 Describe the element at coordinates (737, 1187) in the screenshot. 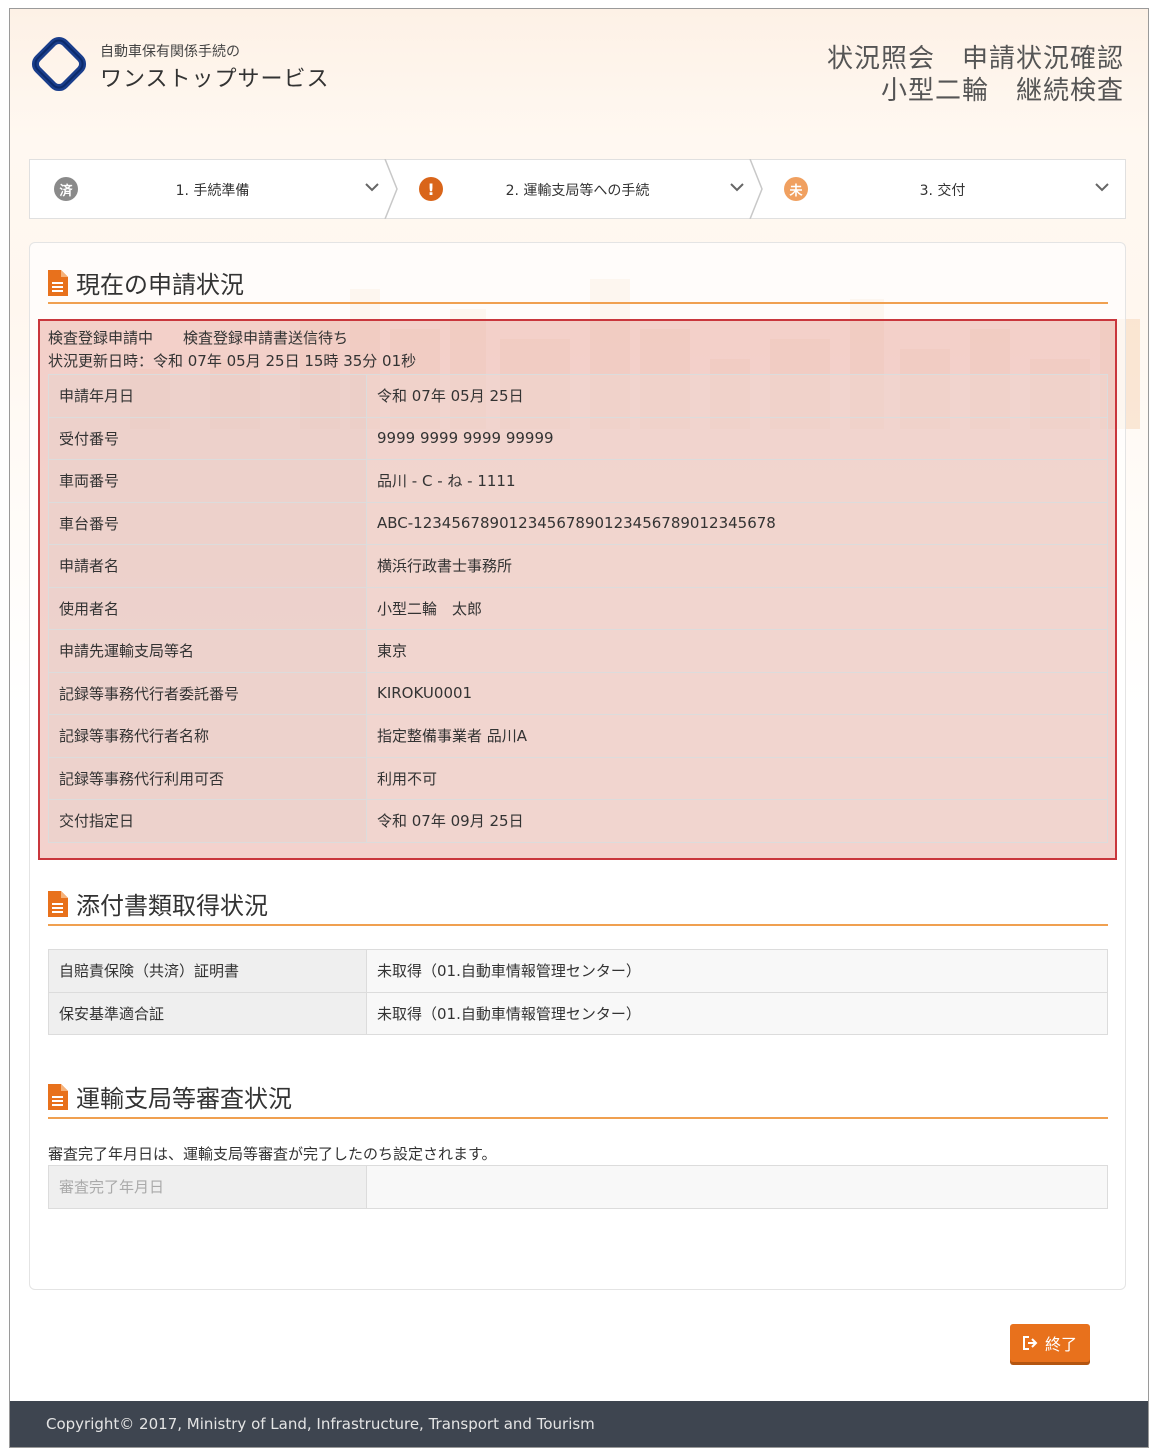

I see `row-value` at that location.